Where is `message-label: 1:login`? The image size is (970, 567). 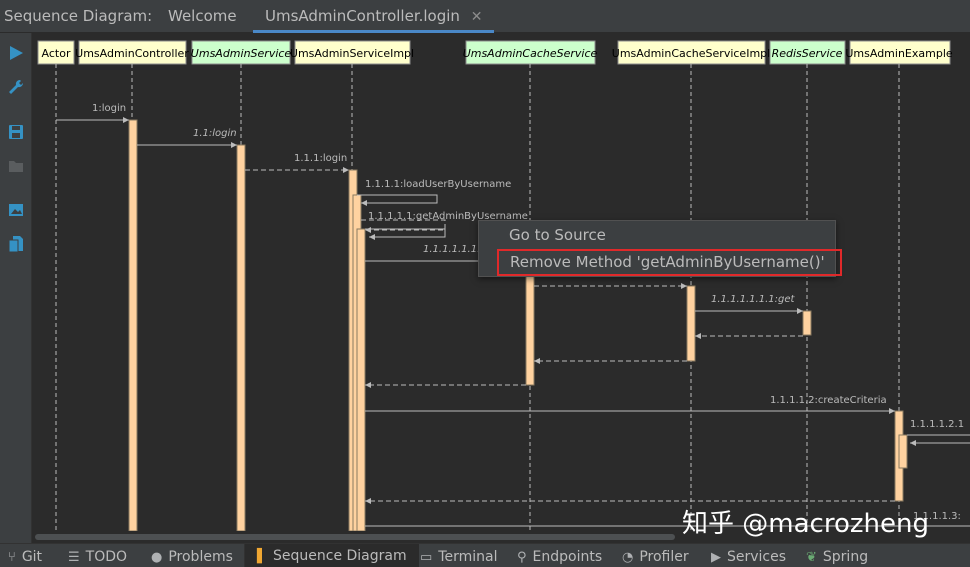
message-label: 1:login is located at coordinates (109, 108).